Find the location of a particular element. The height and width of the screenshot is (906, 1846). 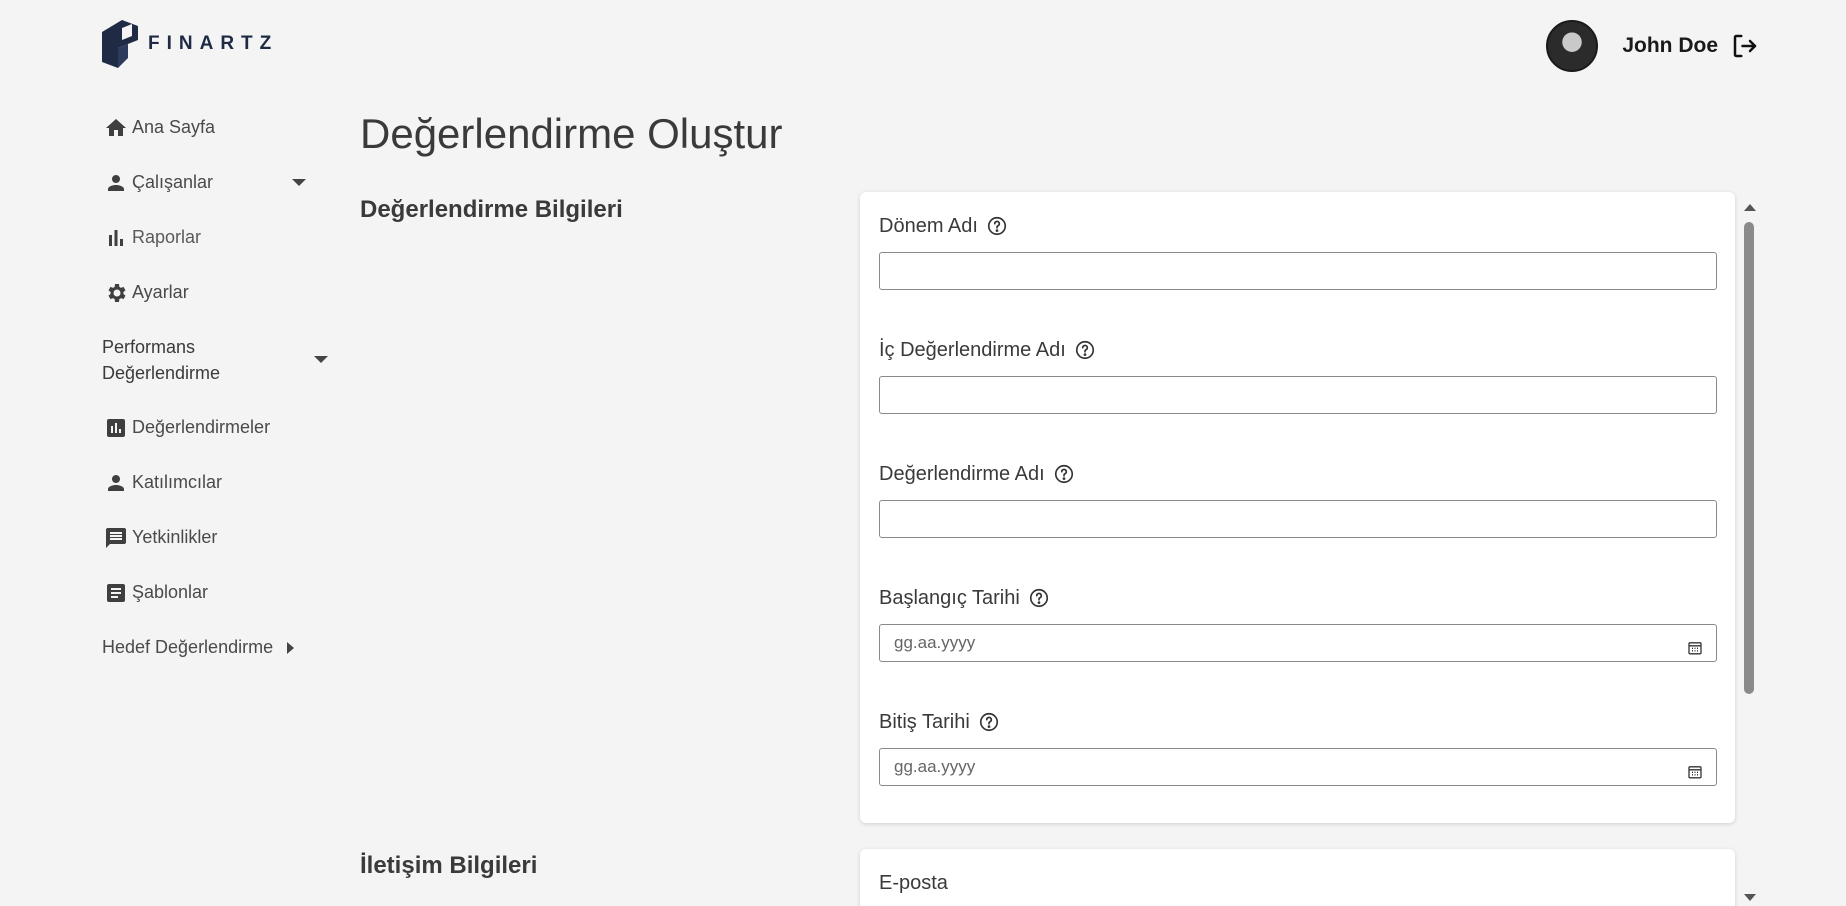

message-icon is located at coordinates (116, 538).